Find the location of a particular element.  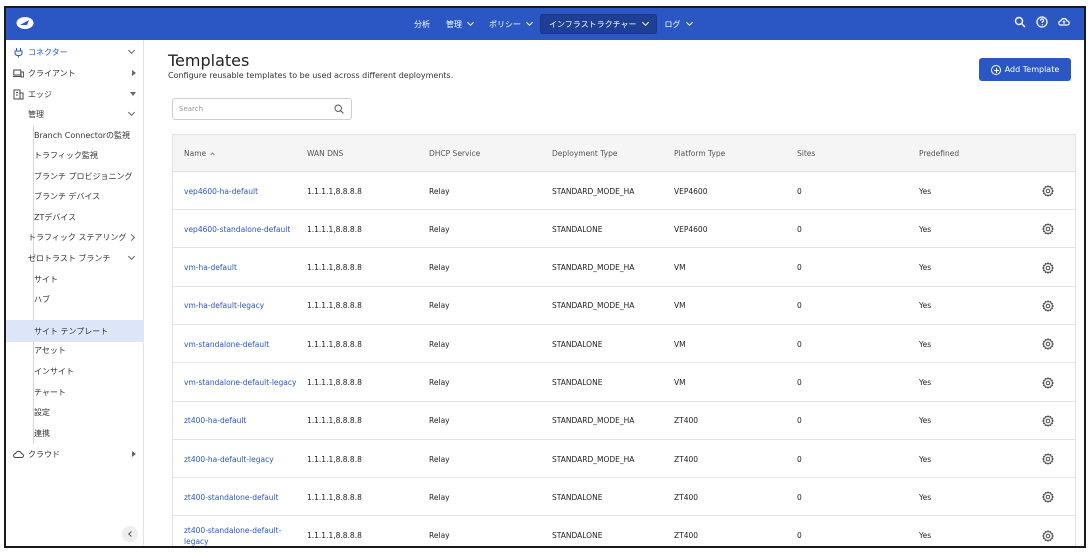

sidebar-item-sites: サイト is located at coordinates (75, 279).